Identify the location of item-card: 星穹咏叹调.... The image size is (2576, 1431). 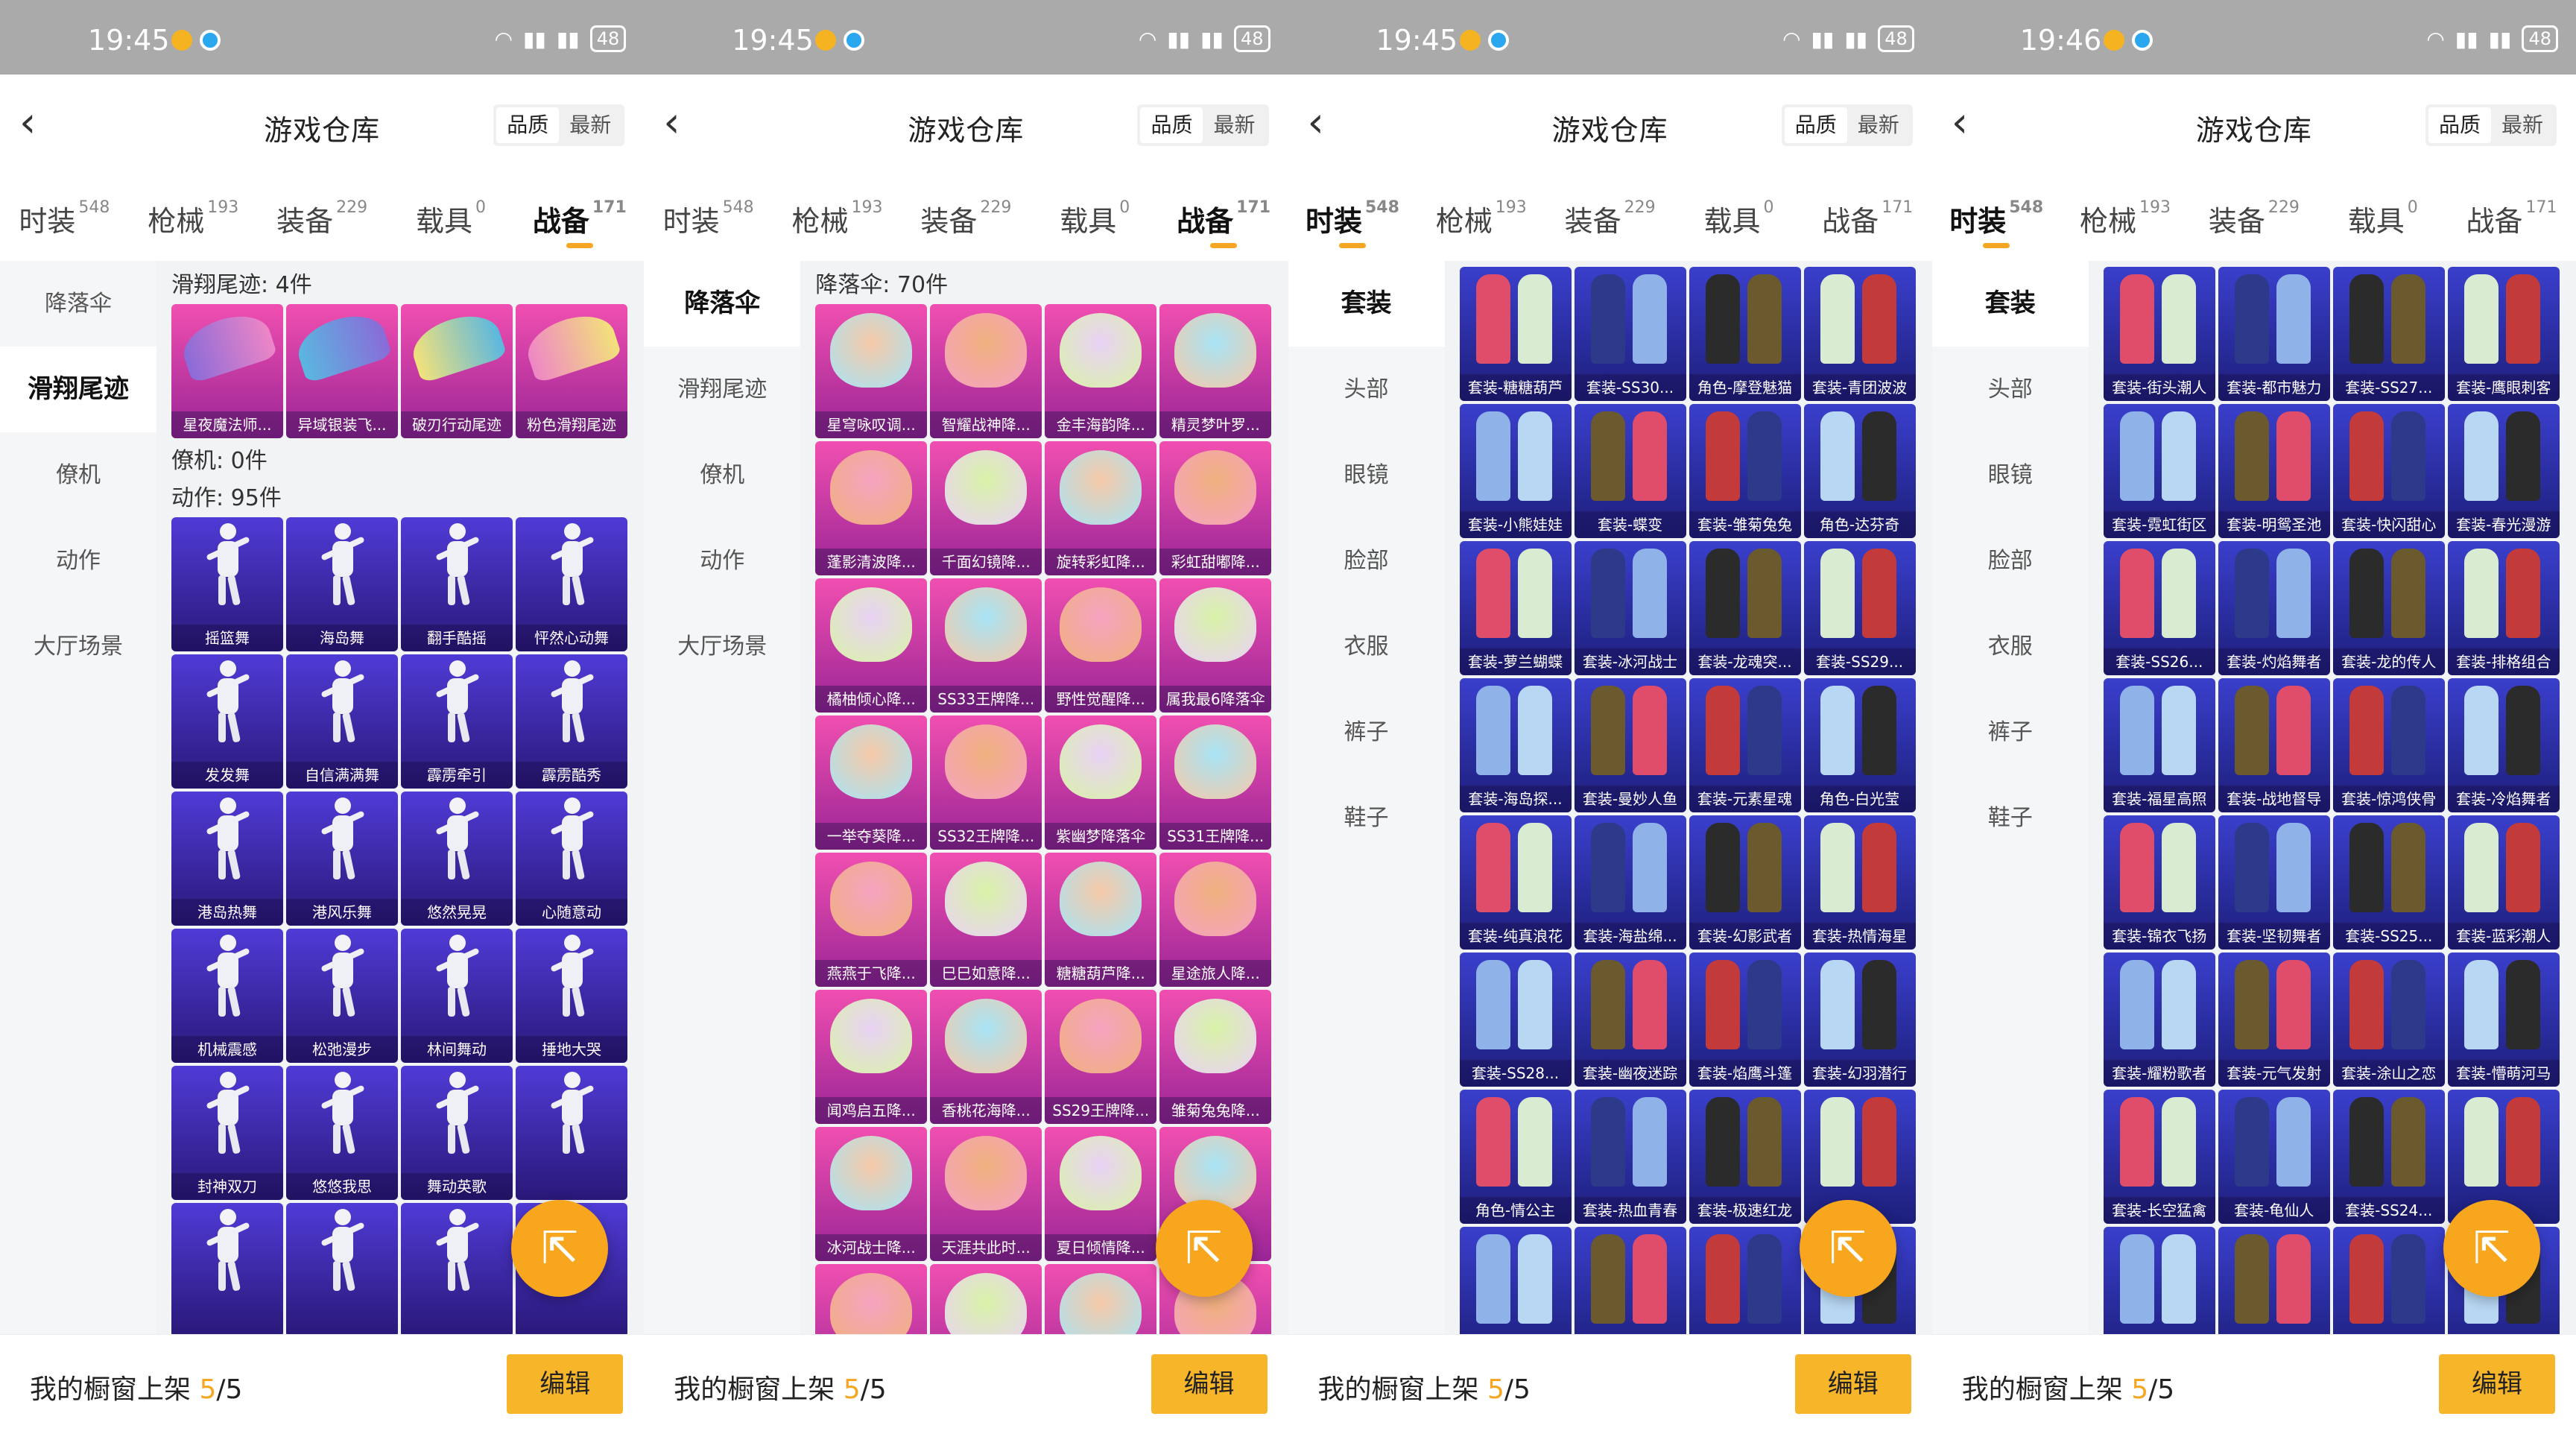
(871, 371).